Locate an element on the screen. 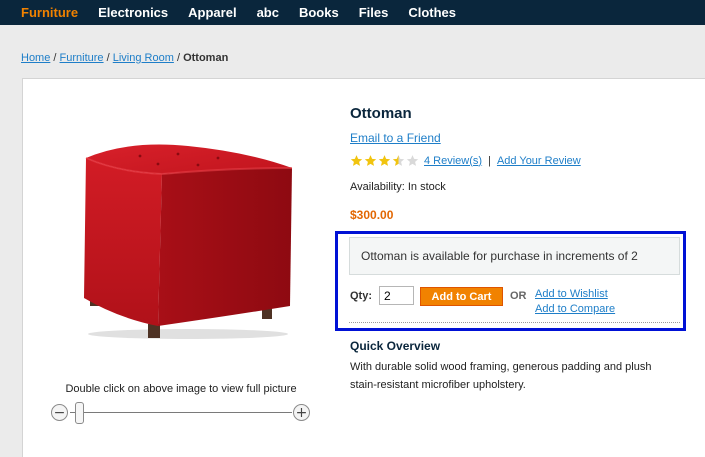 The height and width of the screenshot is (457, 705). breadcrumb: Home / Furniture / Living Room / Ottoman is located at coordinates (124, 58).